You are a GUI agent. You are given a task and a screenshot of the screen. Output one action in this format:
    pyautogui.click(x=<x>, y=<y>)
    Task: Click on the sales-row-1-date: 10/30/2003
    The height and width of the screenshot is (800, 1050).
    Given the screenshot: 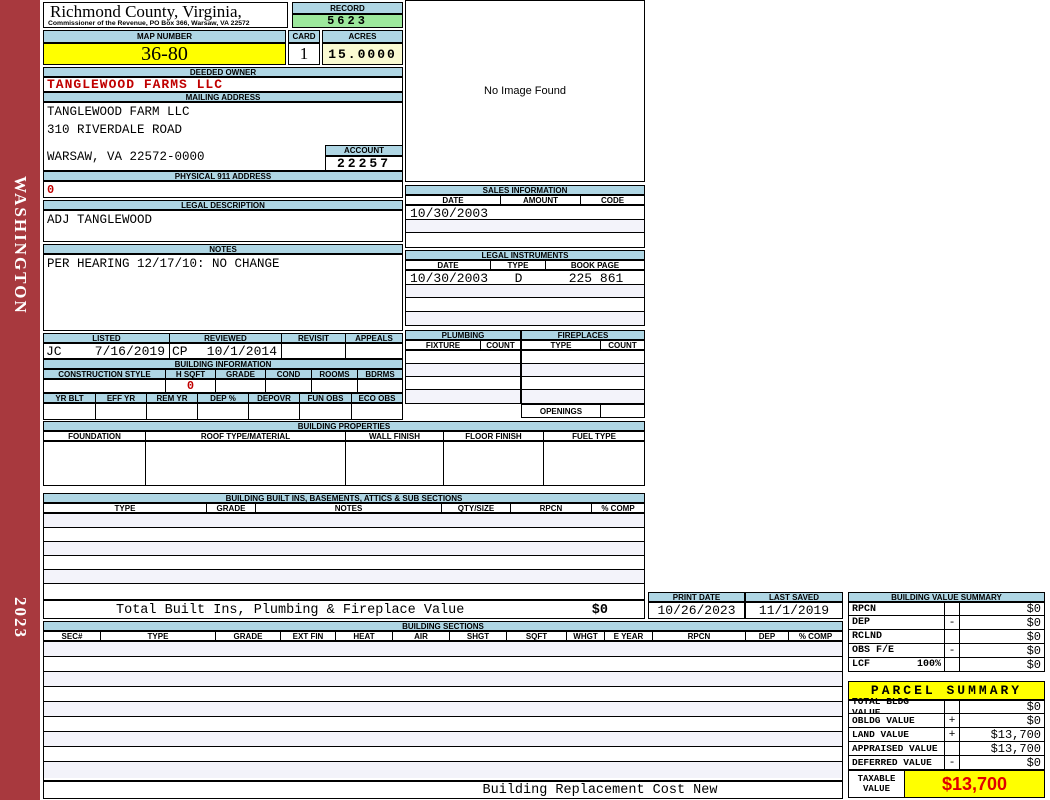 What is the action you would take?
    pyautogui.click(x=449, y=213)
    